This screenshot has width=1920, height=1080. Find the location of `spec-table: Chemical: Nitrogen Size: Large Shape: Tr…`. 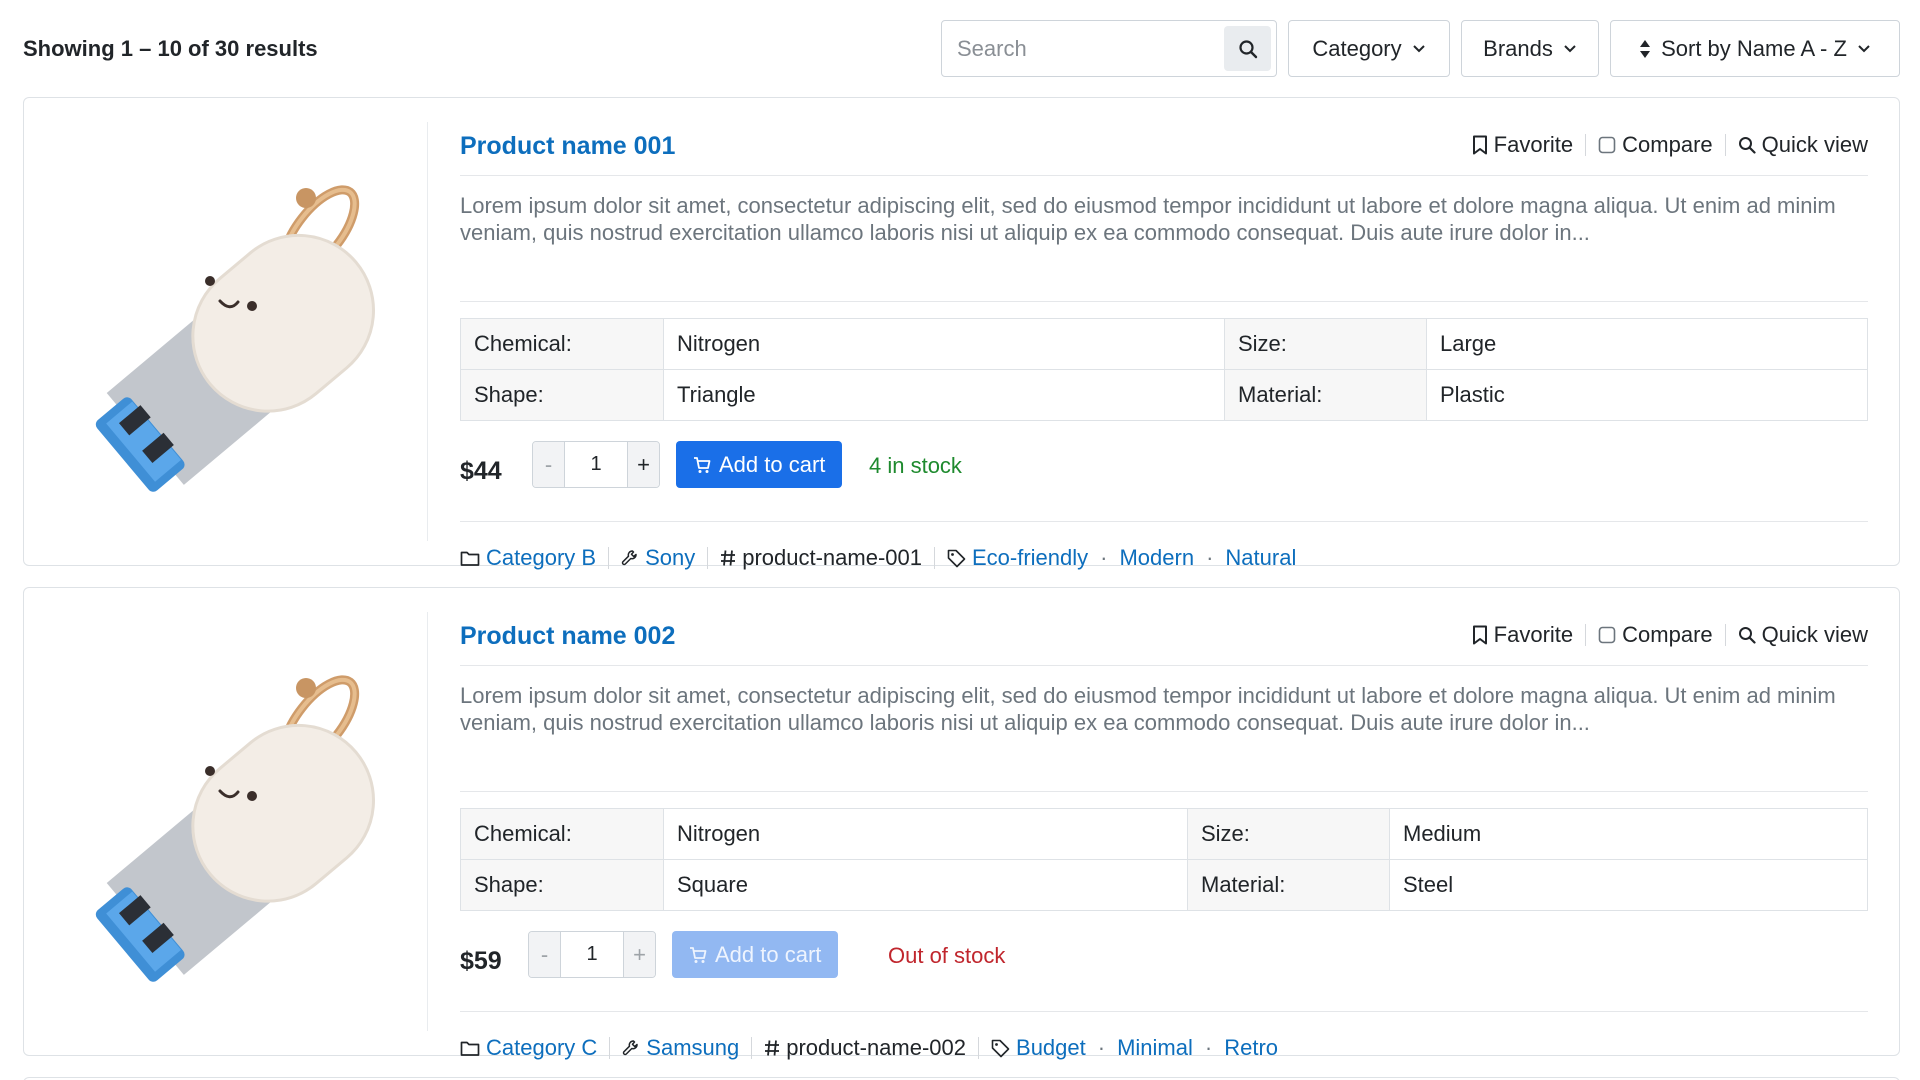

spec-table: Chemical: Nitrogen Size: Large Shape: Tr… is located at coordinates (1164, 369).